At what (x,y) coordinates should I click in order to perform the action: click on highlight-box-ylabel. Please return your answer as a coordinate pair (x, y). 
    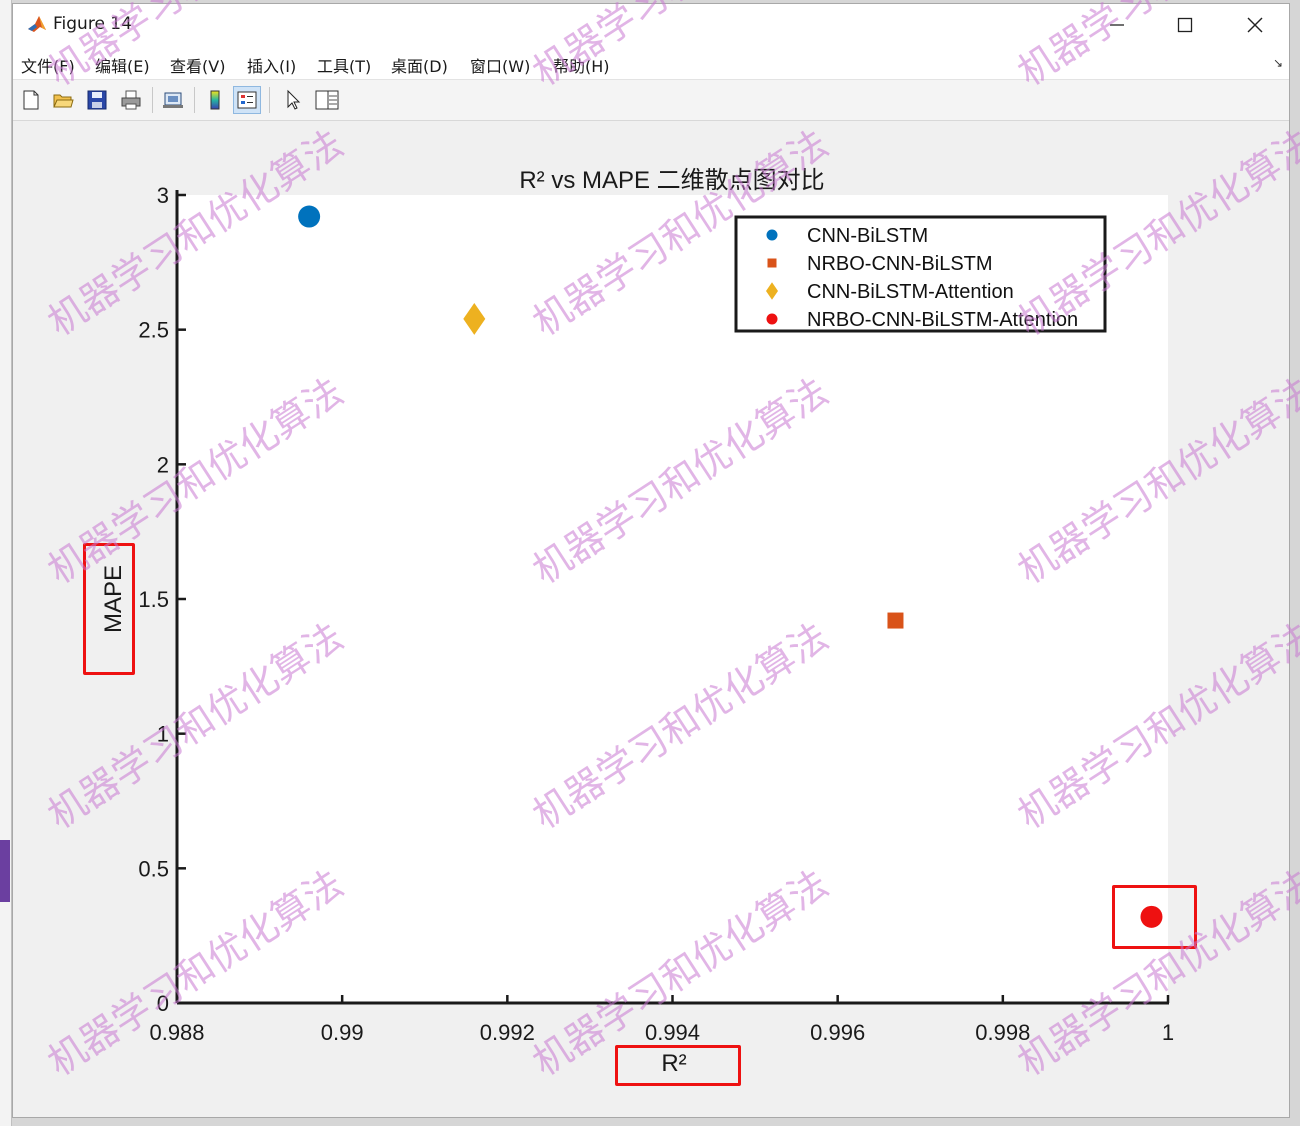
    Looking at the image, I should click on (109, 609).